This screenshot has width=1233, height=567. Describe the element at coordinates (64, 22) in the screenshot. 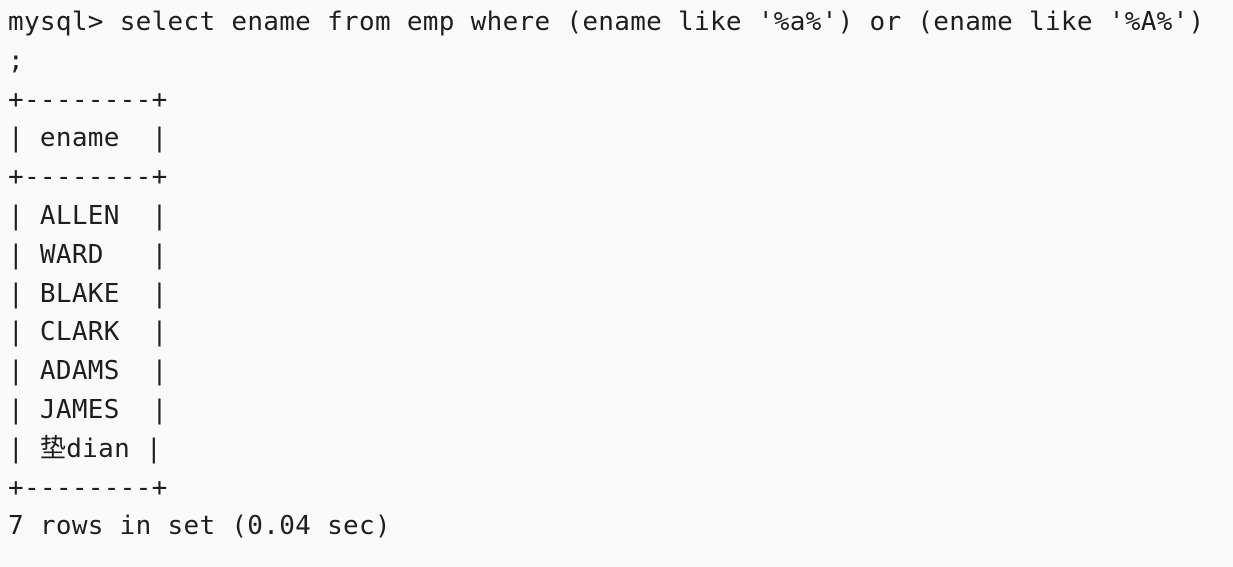

I see `mysql-prompt: mysql>` at that location.